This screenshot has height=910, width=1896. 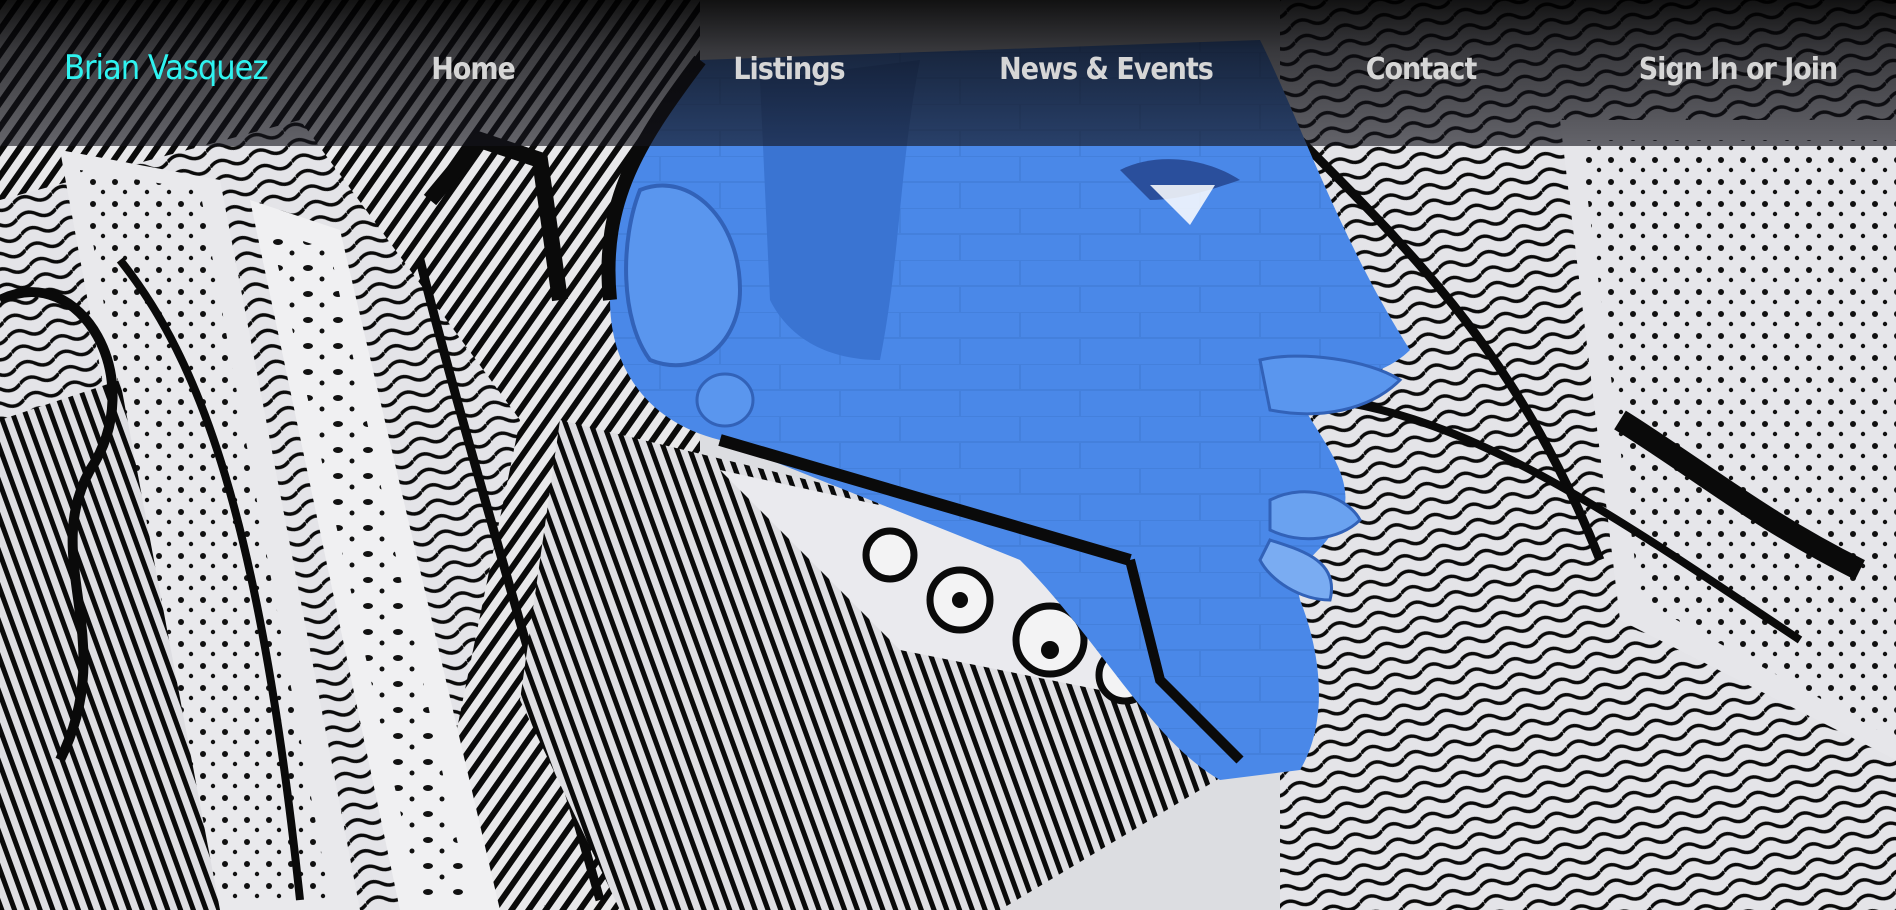 What do you see at coordinates (1422, 69) in the screenshot?
I see `nav-contact-link: Contact` at bounding box center [1422, 69].